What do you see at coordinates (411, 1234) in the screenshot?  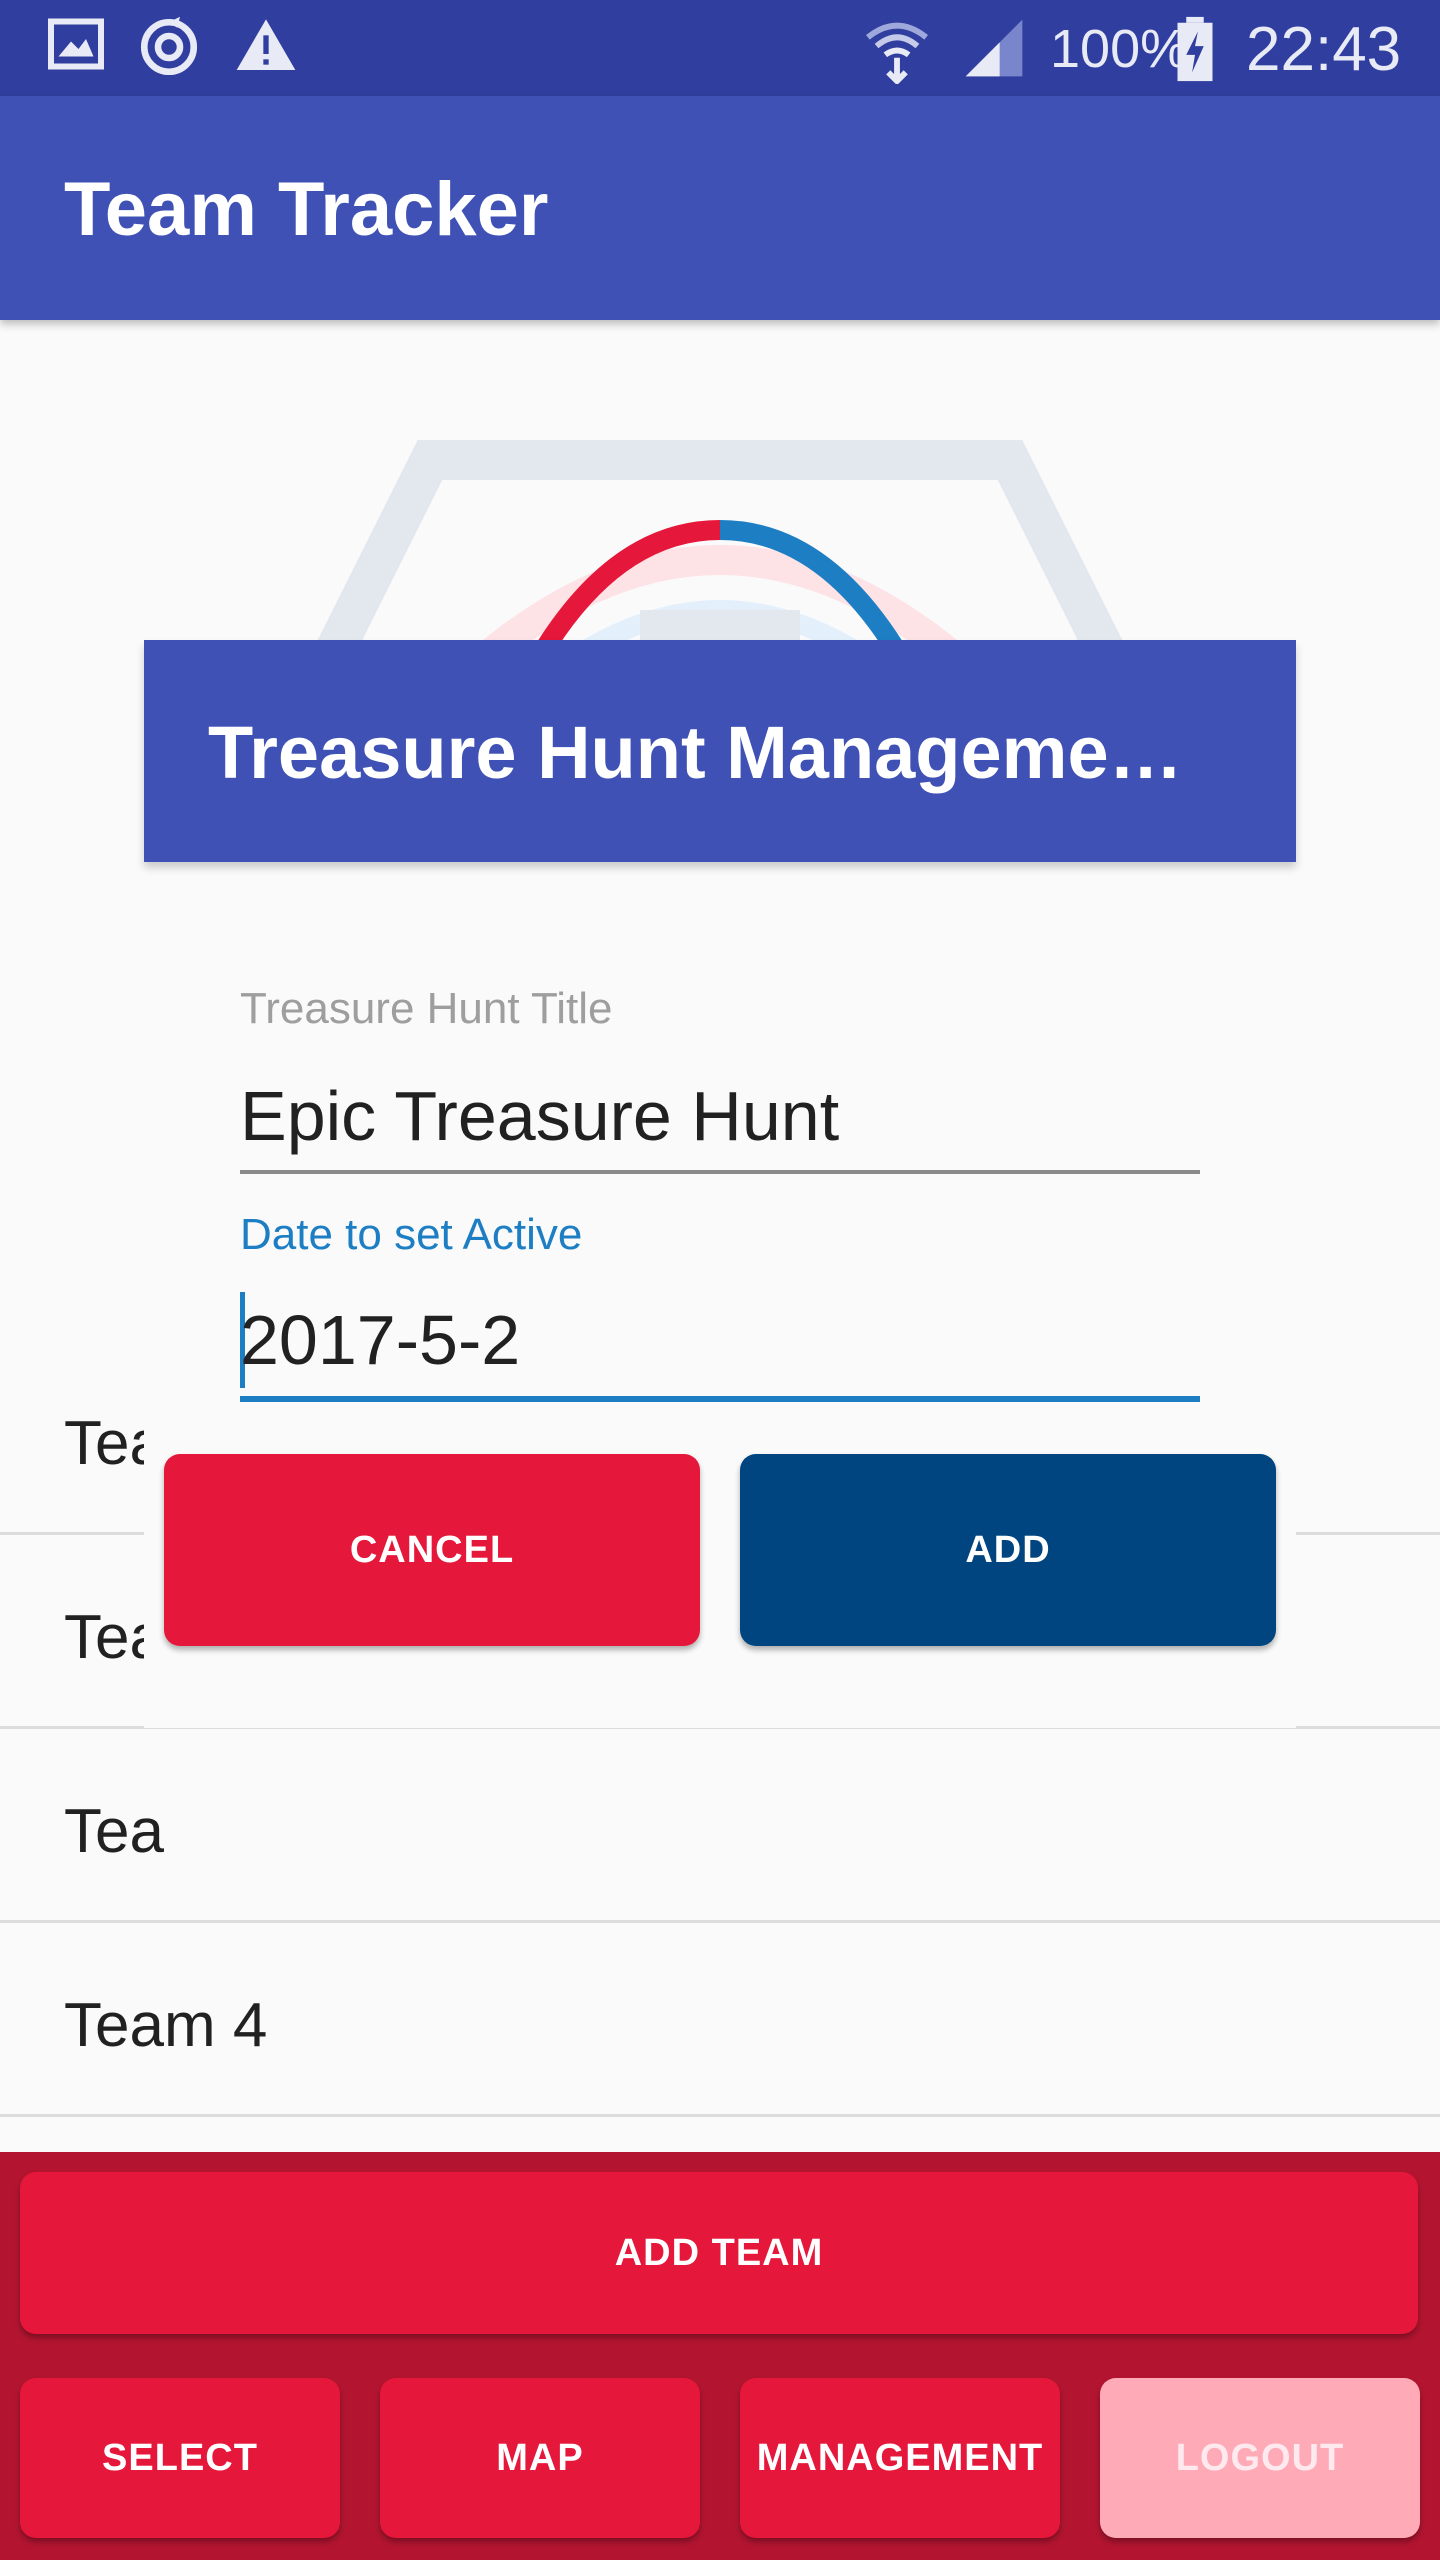 I see `date-field-label: Date to set Active` at bounding box center [411, 1234].